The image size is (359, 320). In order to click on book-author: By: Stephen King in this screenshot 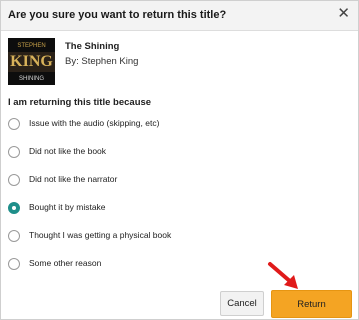, I will do `click(102, 61)`.